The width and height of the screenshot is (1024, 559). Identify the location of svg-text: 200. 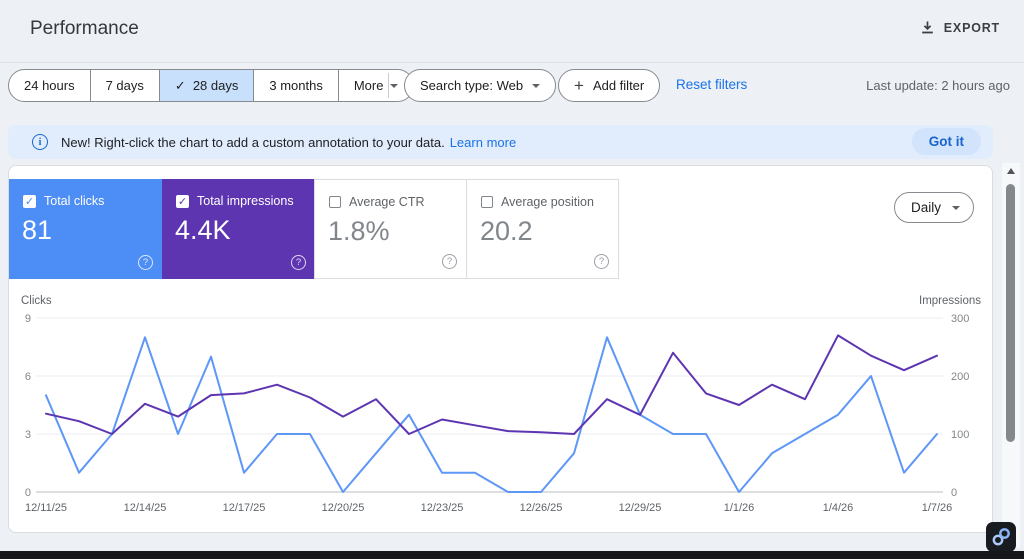
(960, 377).